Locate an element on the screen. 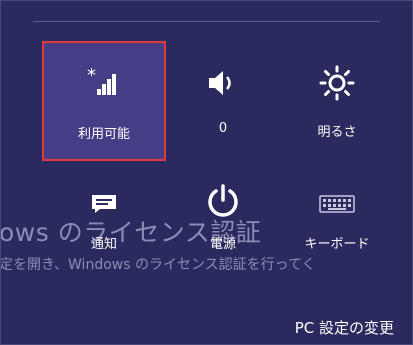  network-icon: * is located at coordinates (104, 84).